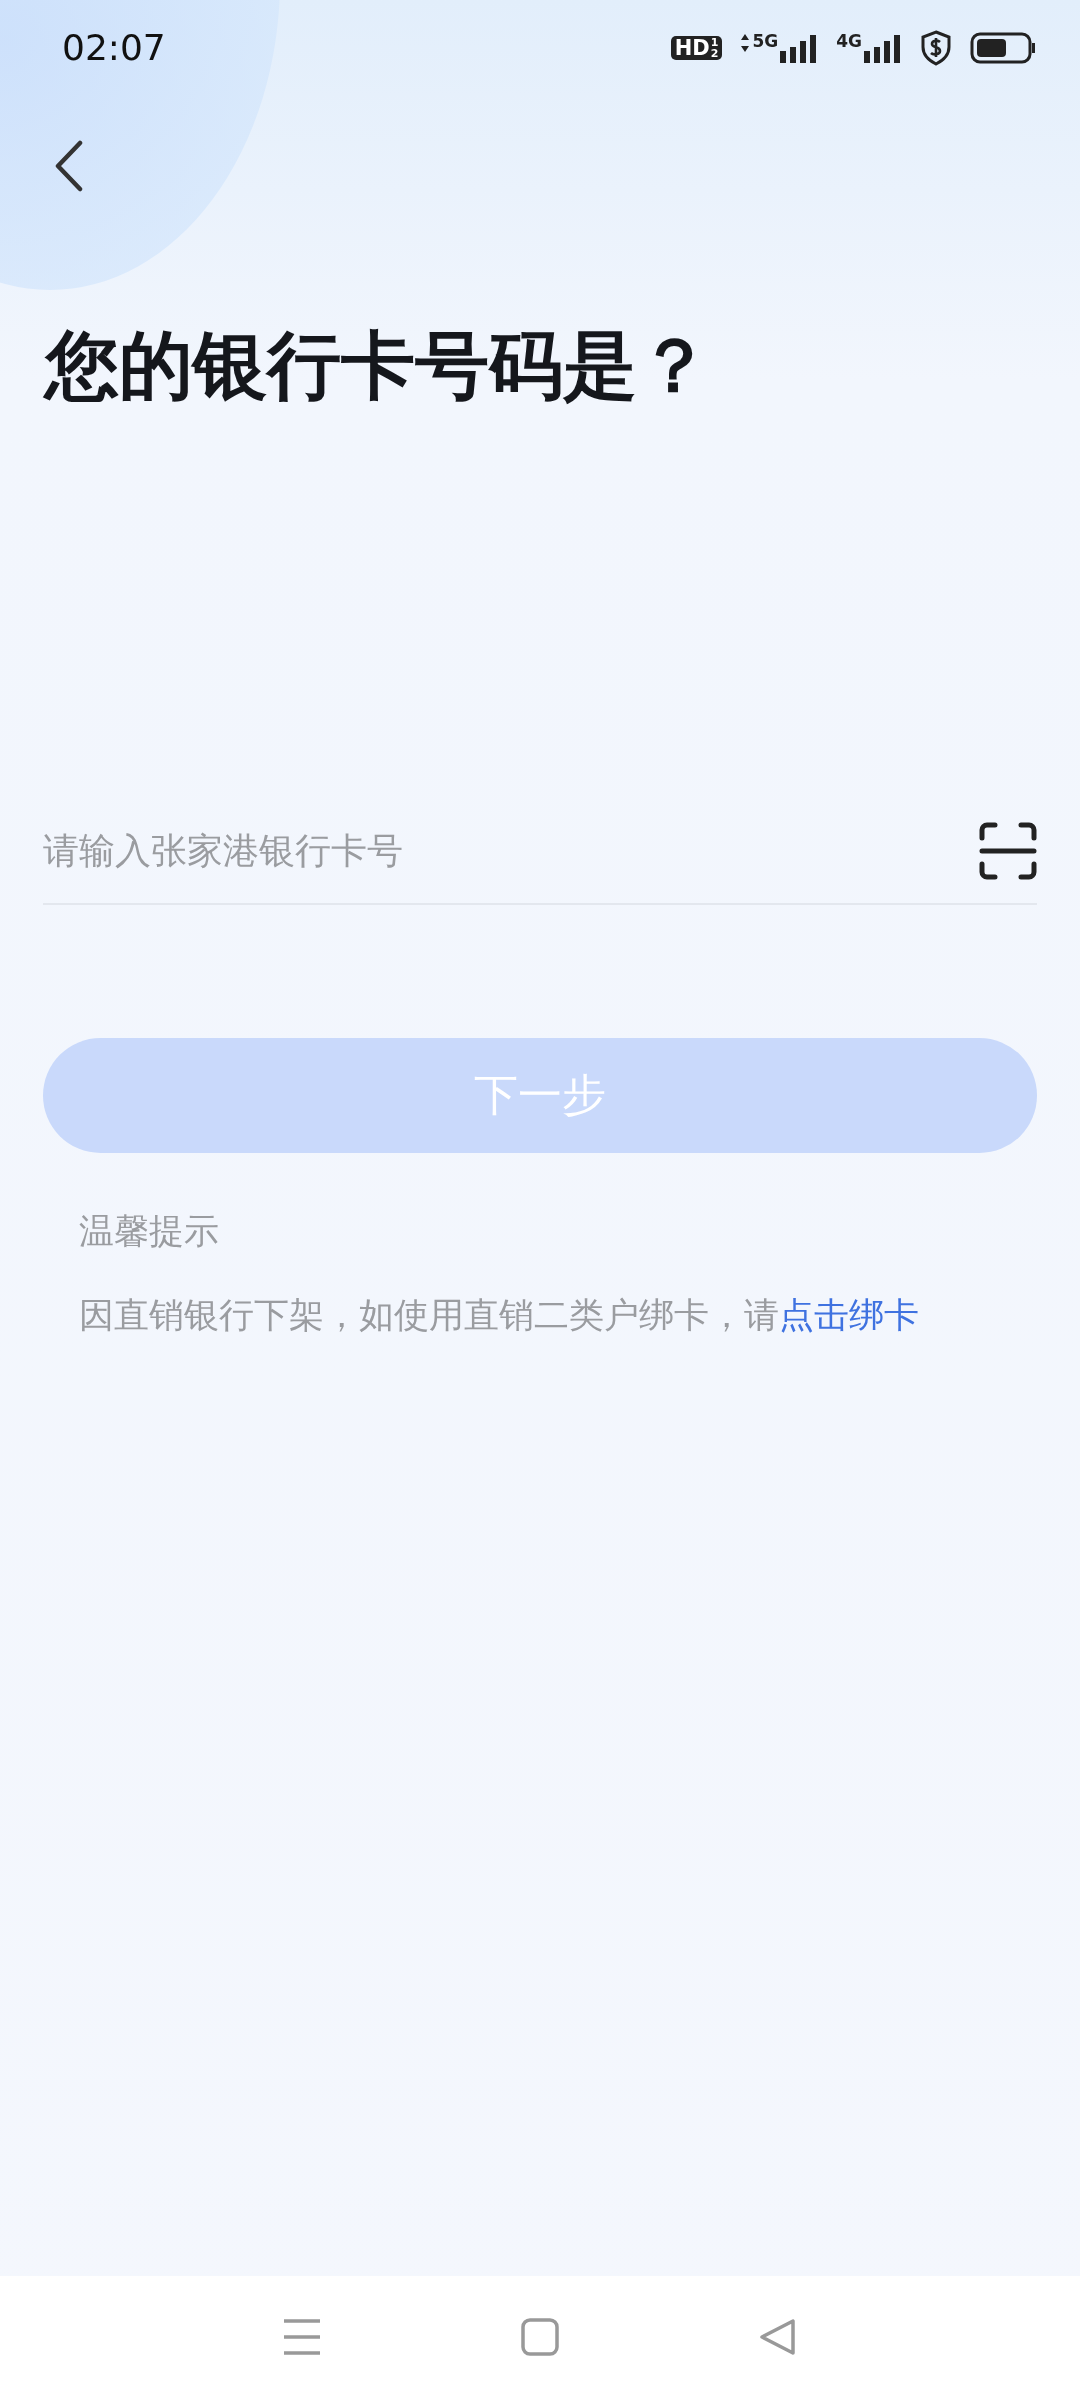 The image size is (1080, 2408). I want to click on tips-text: 因直销银行下架，如使用直销二类户绑卡，请点击绑卡, so click(499, 1316).